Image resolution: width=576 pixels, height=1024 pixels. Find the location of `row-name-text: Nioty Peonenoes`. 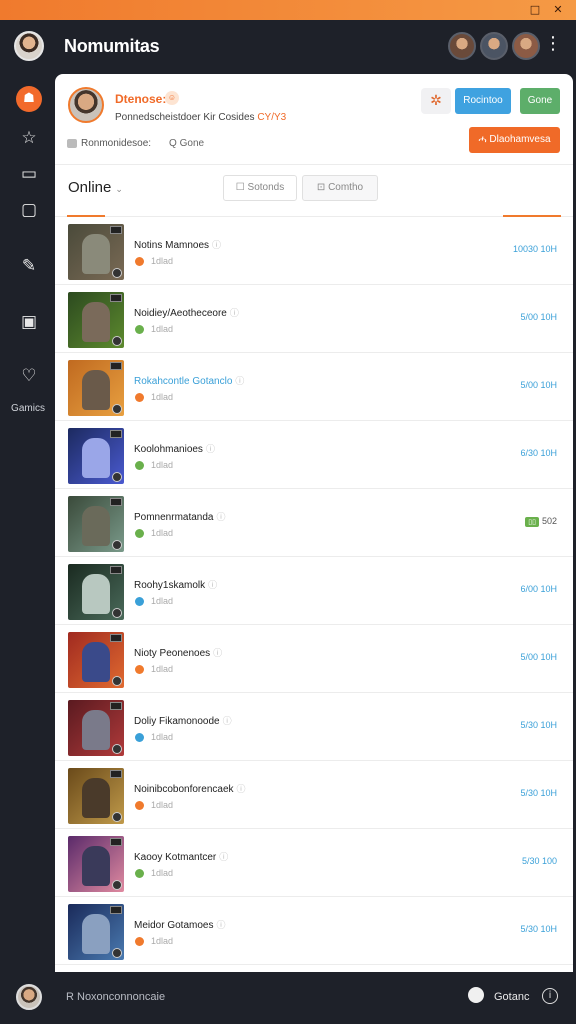

row-name-text: Nioty Peonenoes is located at coordinates (172, 653).